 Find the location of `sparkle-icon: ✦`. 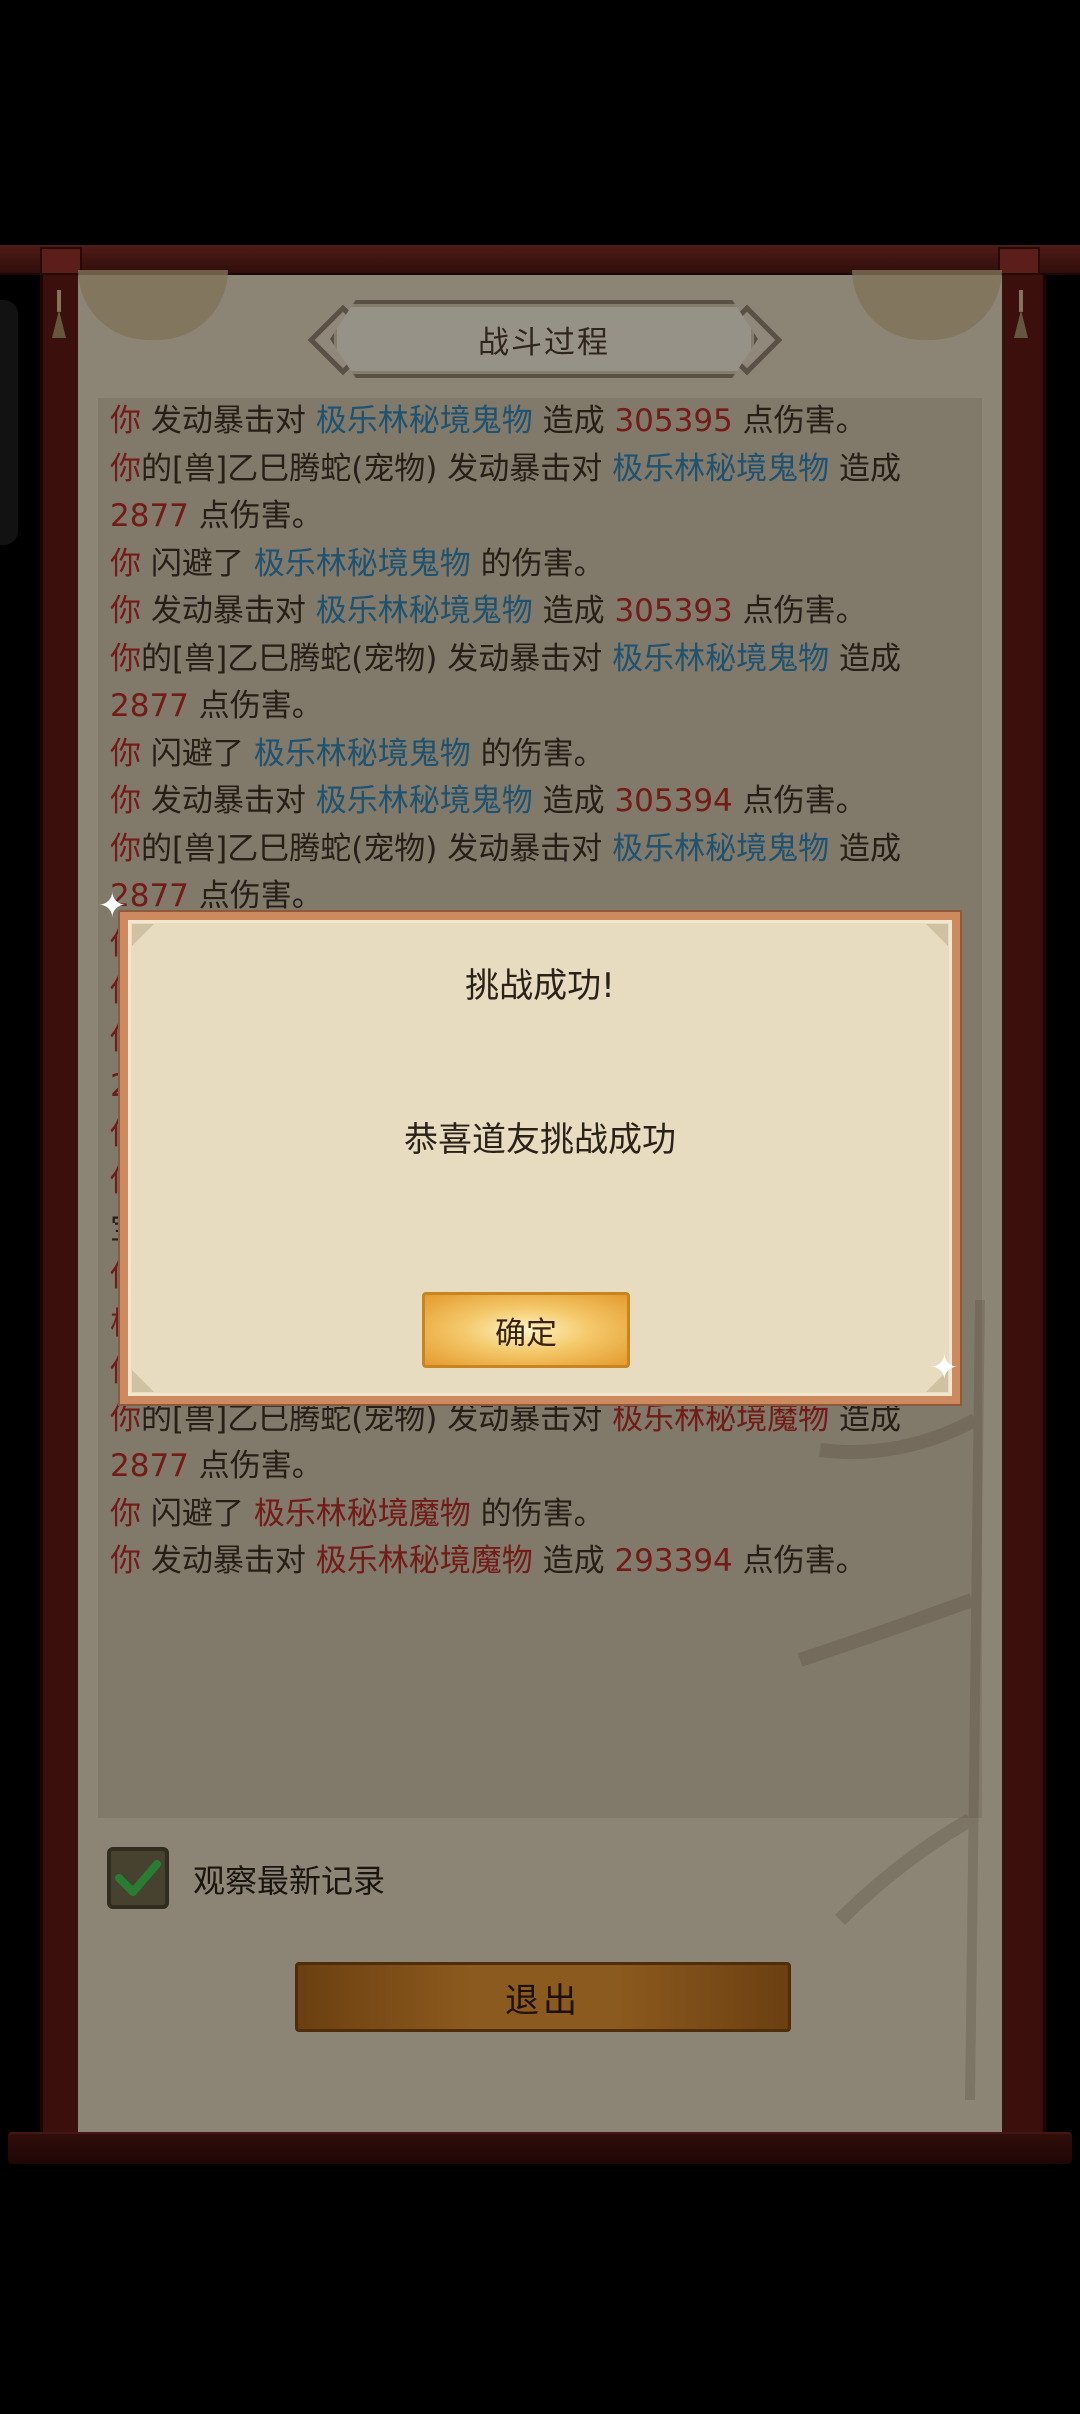

sparkle-icon: ✦ is located at coordinates (944, 1368).